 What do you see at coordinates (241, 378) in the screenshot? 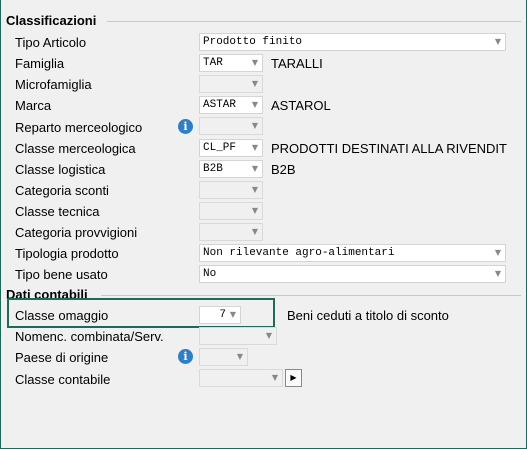
I see `classe-contabile-select: ▼` at bounding box center [241, 378].